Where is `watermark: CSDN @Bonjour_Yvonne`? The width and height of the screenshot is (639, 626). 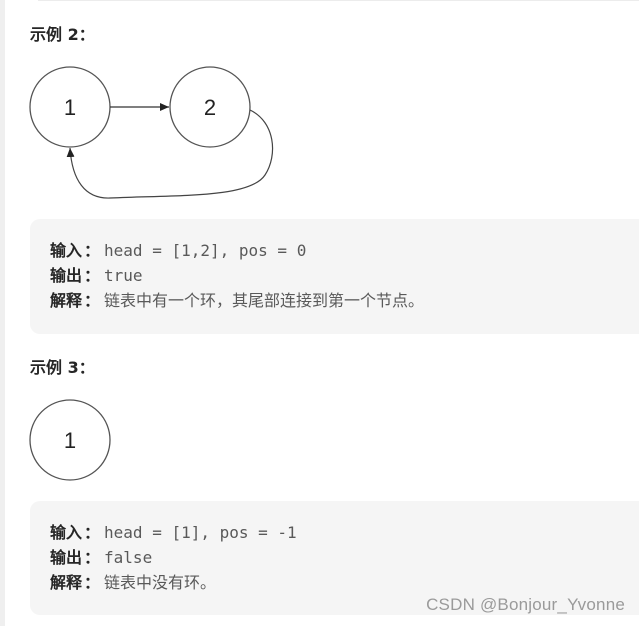 watermark: CSDN @Bonjour_Yvonne is located at coordinates (525, 604).